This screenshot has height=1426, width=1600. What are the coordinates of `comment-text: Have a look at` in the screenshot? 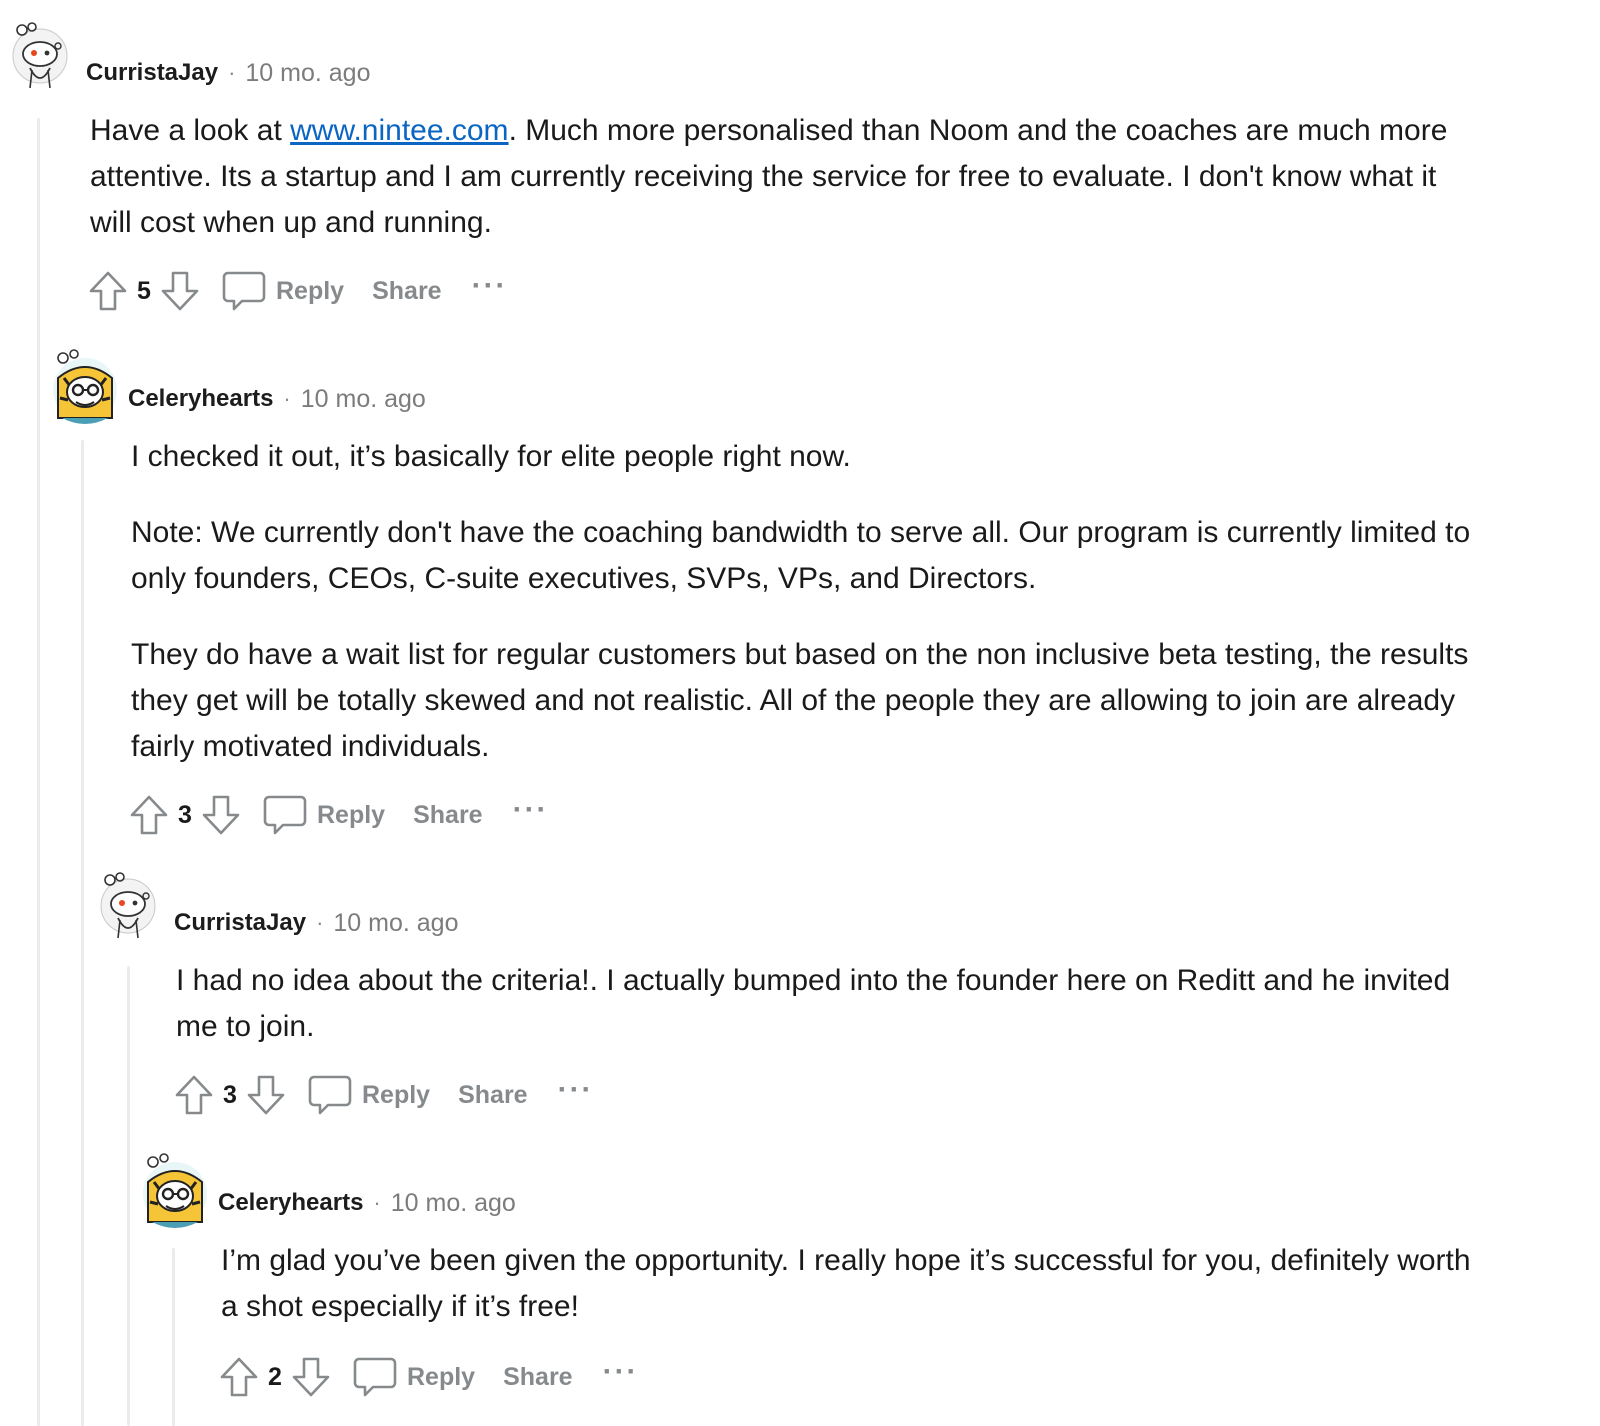 It's located at (190, 130).